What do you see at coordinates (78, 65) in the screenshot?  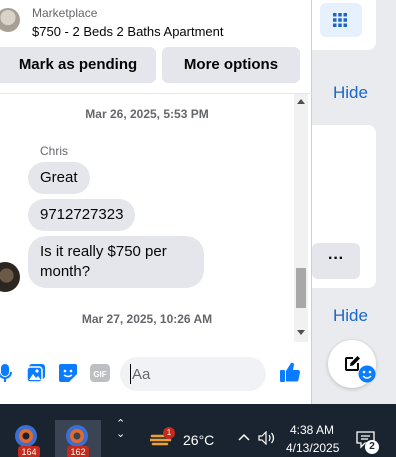 I see `mark-as-pending-button: Mark as pending` at bounding box center [78, 65].